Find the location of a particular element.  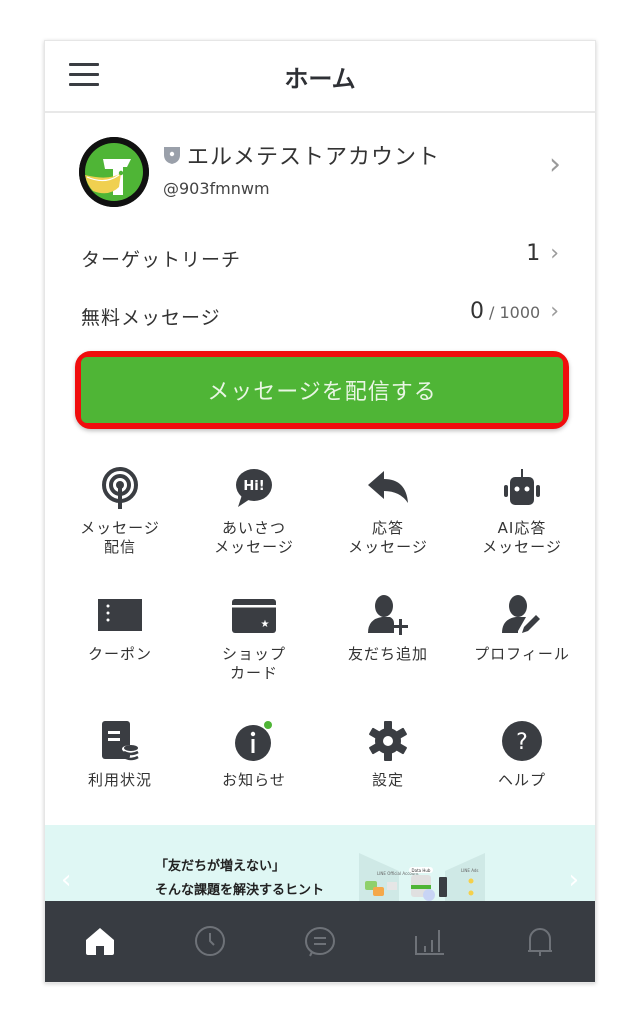

target-reach-row: ターゲットリーチ 1 › is located at coordinates (320, 259).